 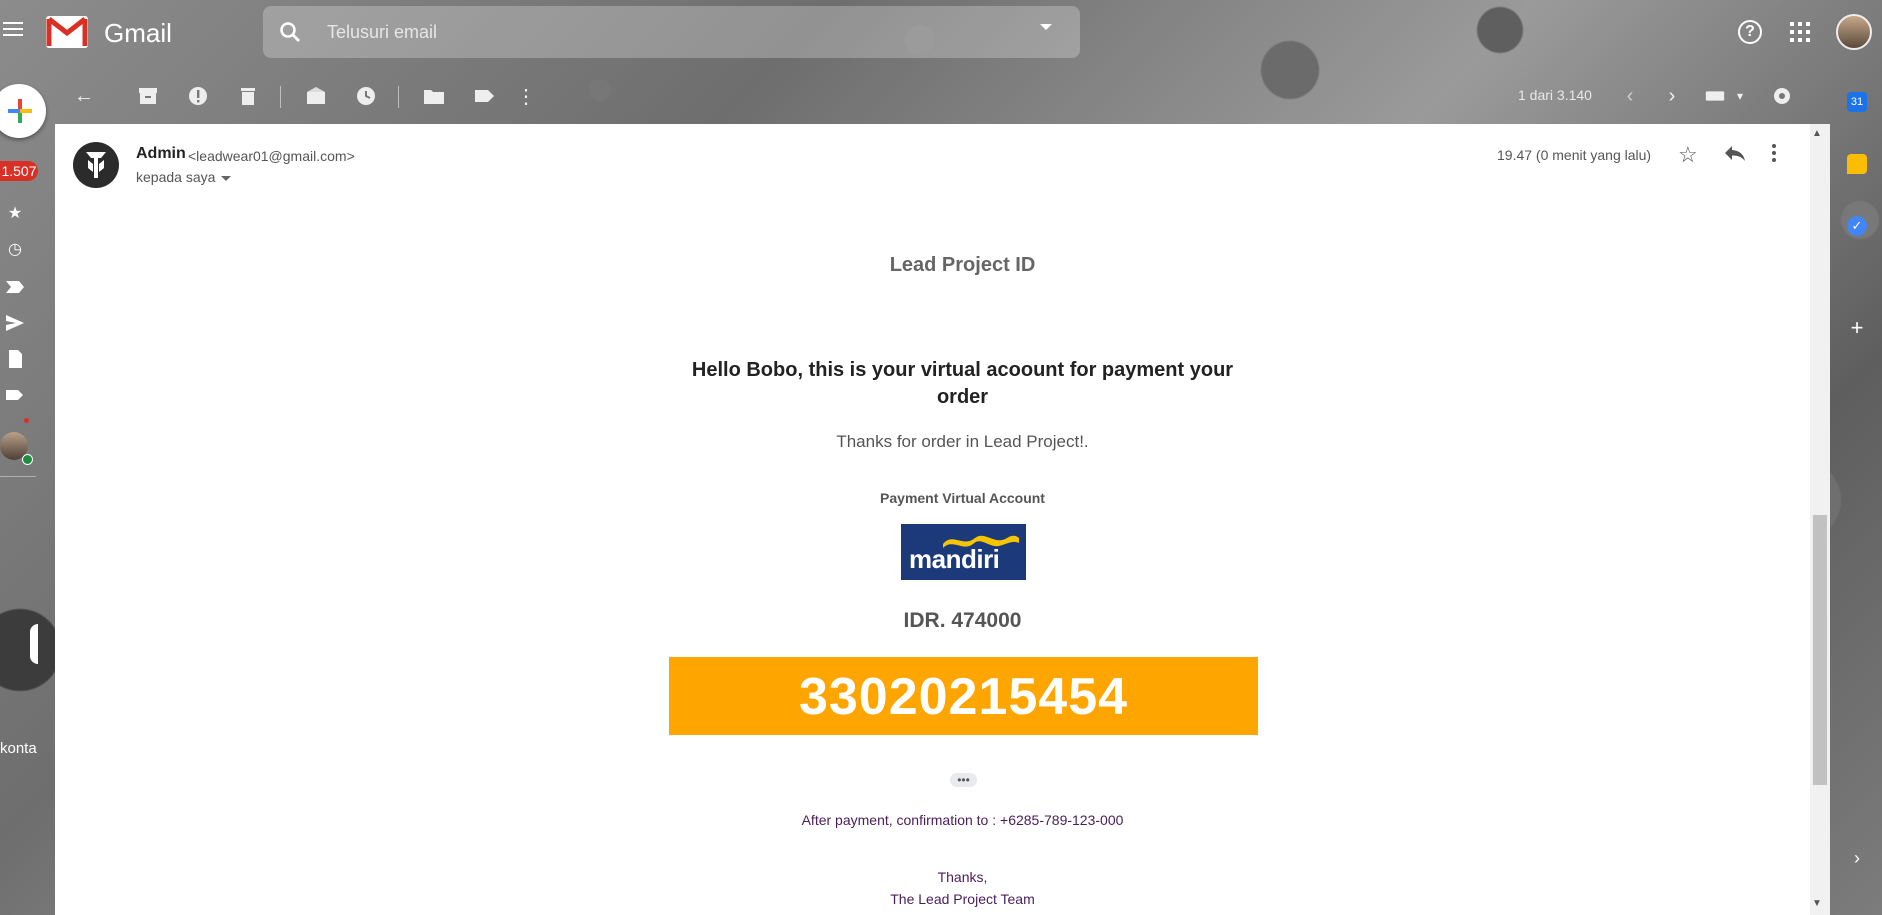 I want to click on more-icon: ⋮, so click(x=526, y=96).